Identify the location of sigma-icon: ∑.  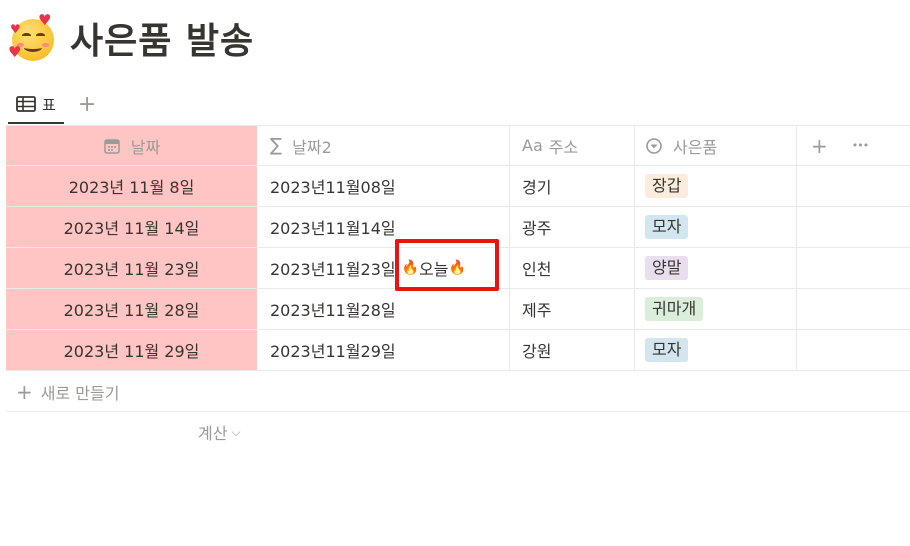
(276, 145).